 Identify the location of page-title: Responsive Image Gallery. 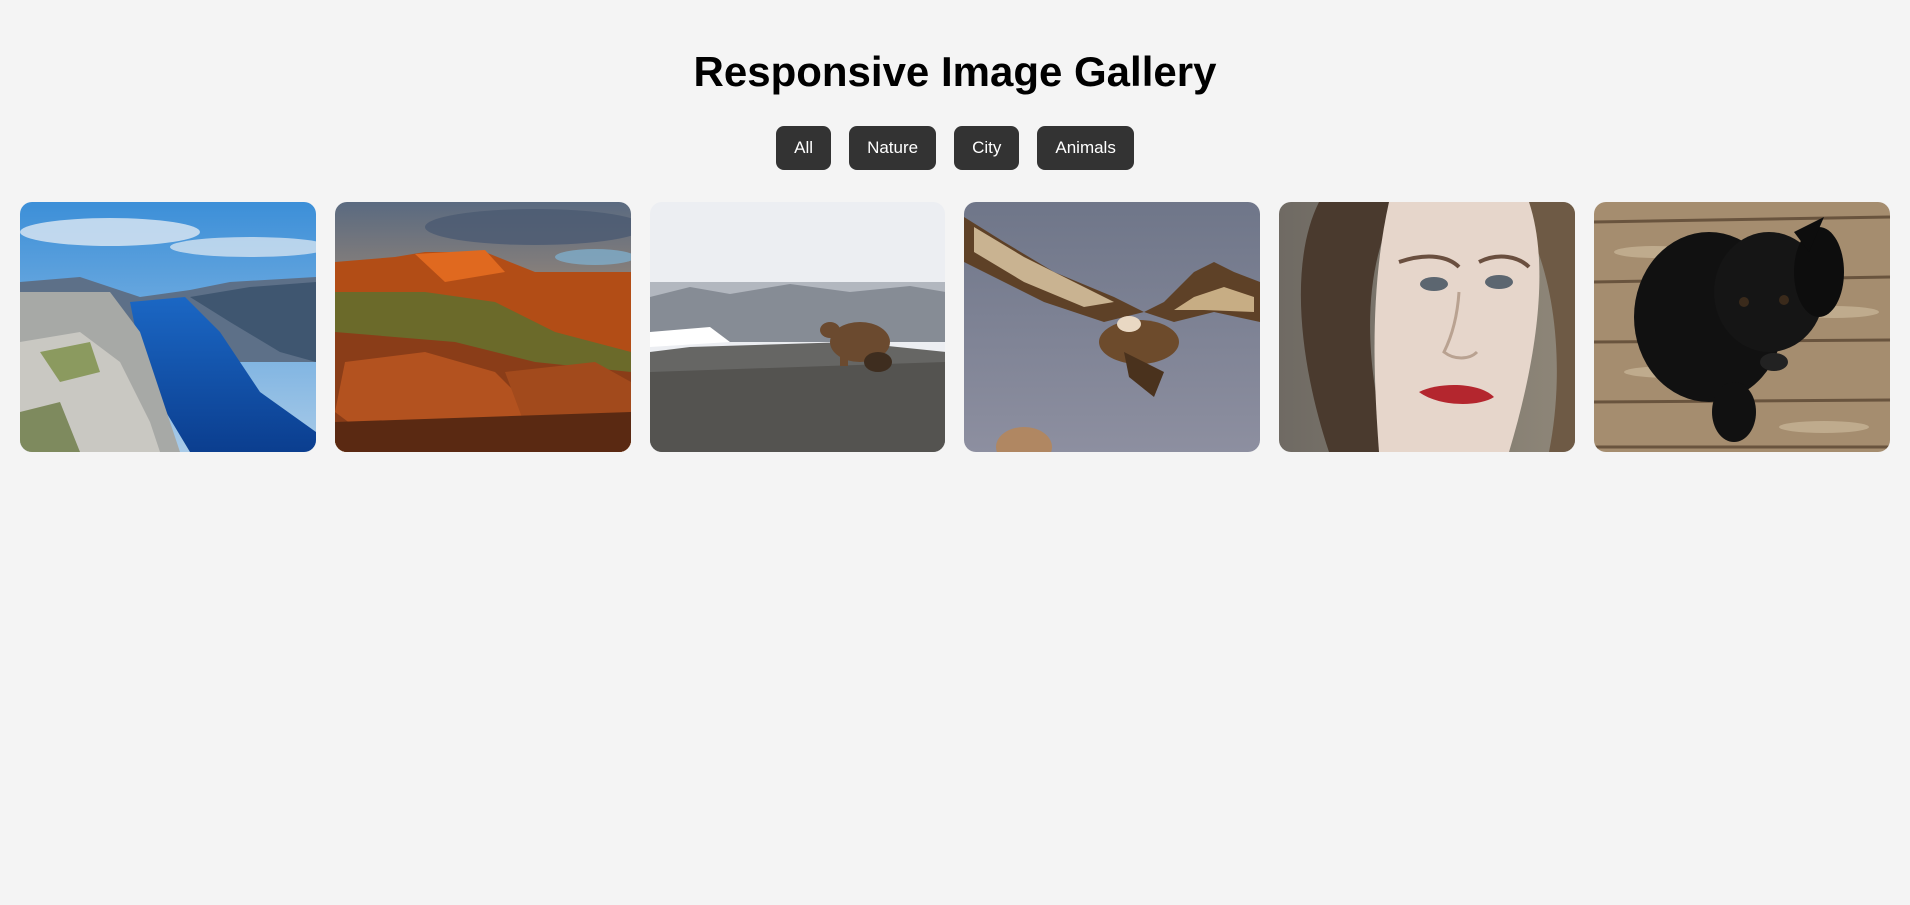
(955, 71).